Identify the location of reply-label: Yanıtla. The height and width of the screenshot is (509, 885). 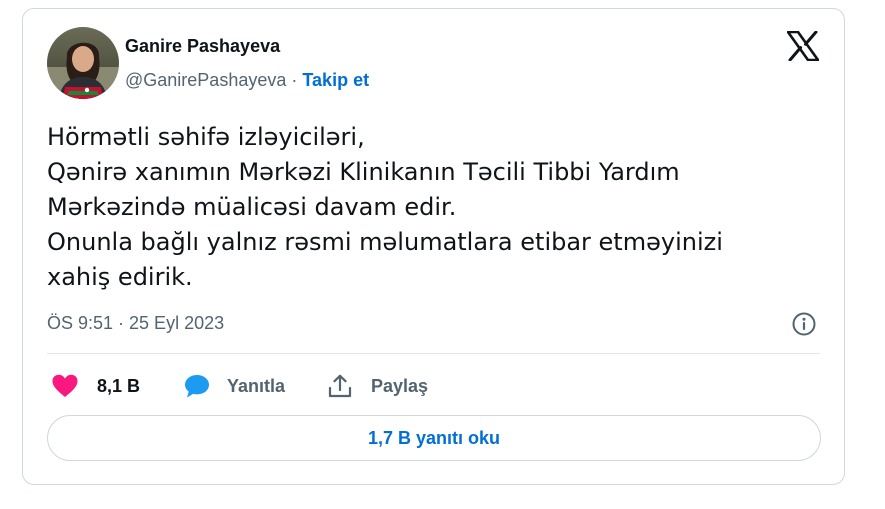
(256, 385).